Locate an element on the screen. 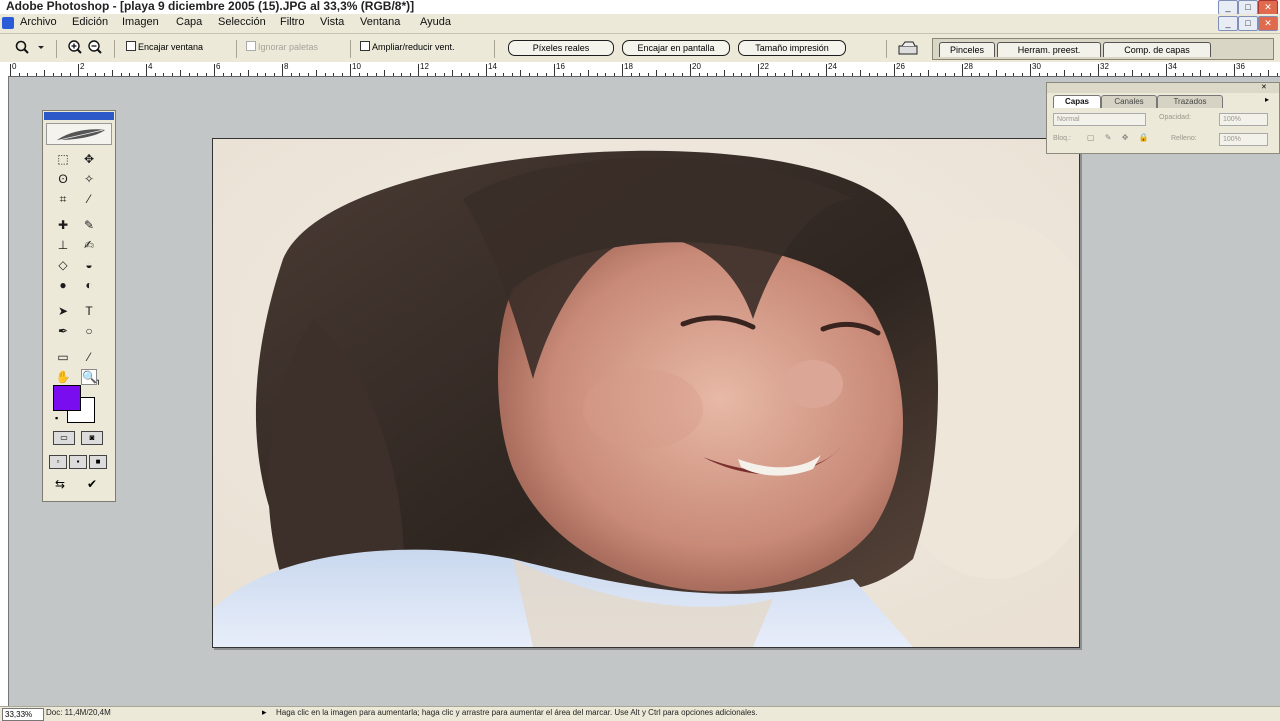  lock-position-icon: ✥ is located at coordinates (1125, 137).